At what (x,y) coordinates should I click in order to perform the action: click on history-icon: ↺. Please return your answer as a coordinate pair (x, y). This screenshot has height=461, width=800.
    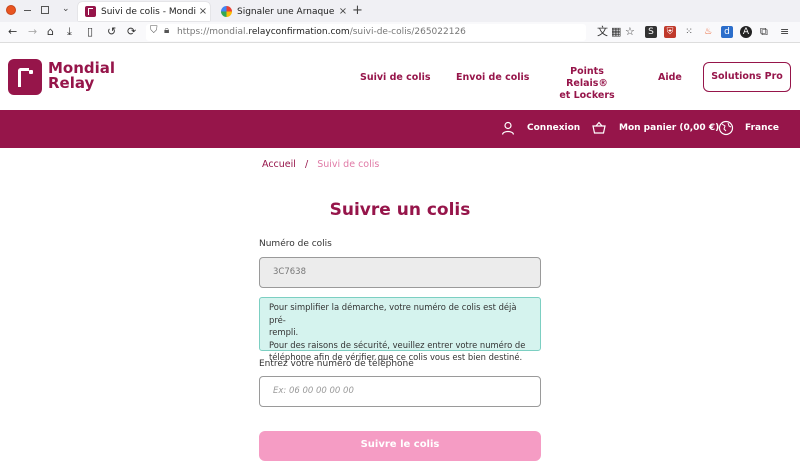
    Looking at the image, I should click on (111, 32).